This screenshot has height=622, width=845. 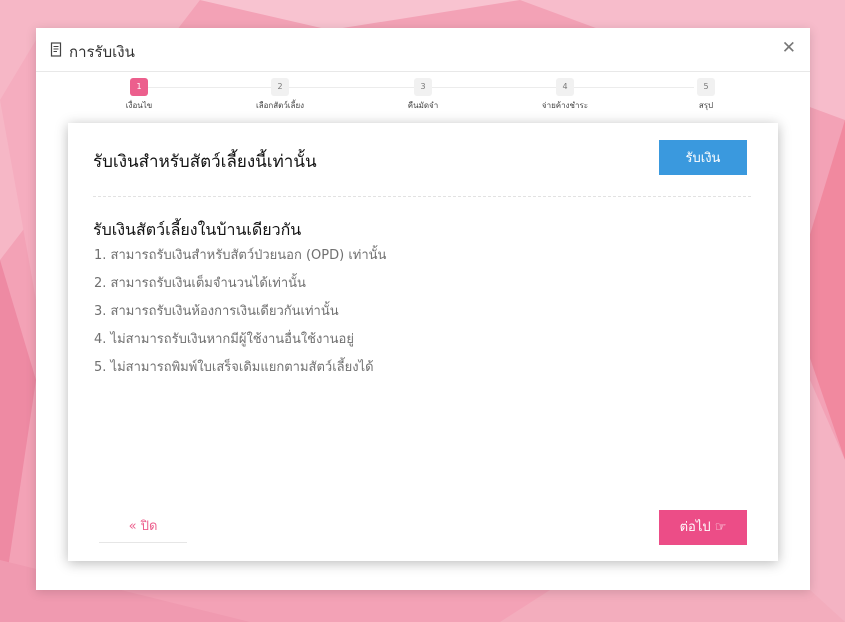 What do you see at coordinates (280, 87) in the screenshot?
I see `step-number: 2` at bounding box center [280, 87].